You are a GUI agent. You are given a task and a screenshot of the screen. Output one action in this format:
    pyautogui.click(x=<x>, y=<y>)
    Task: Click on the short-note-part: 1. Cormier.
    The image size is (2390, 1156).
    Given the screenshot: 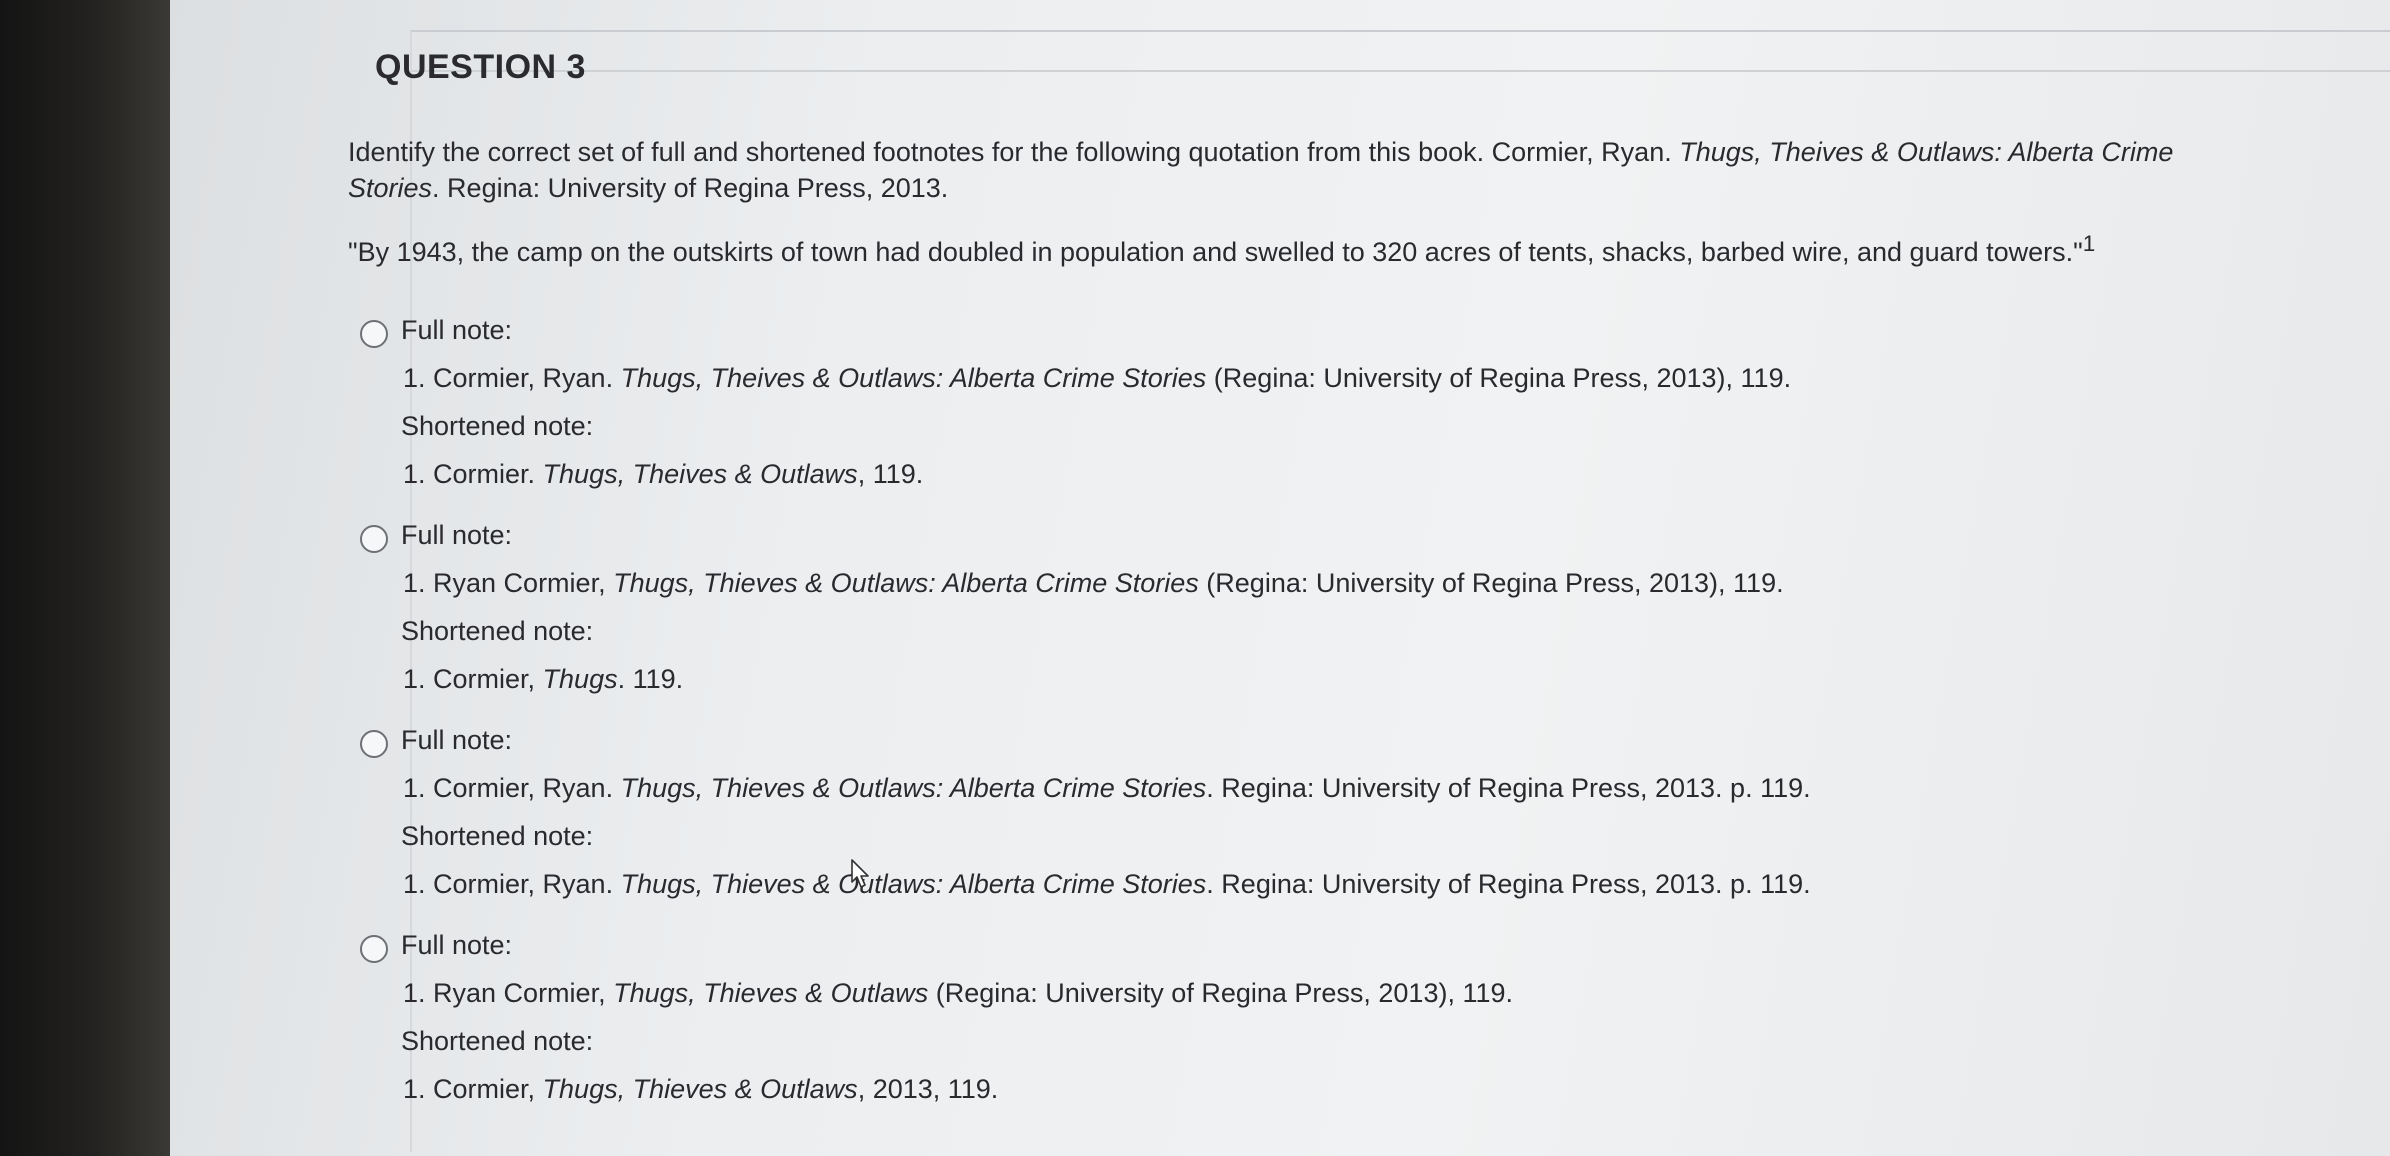 What is the action you would take?
    pyautogui.click(x=473, y=474)
    